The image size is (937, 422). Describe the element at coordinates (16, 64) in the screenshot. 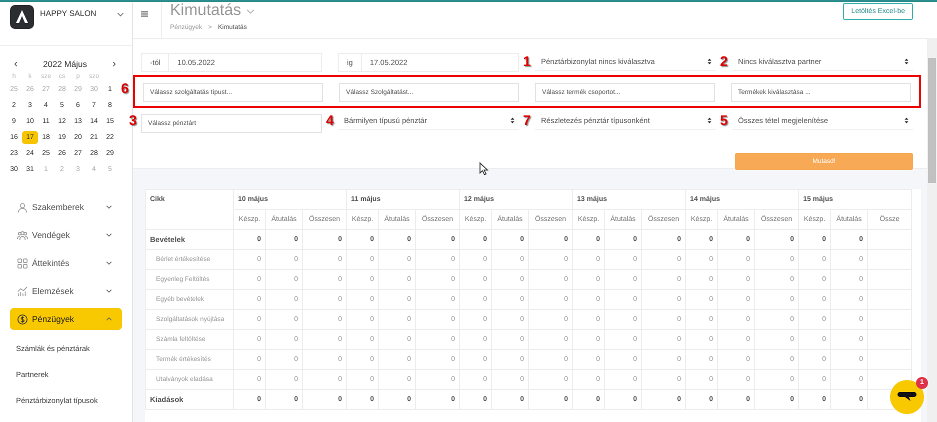

I see `previous-month-button: ‹` at that location.